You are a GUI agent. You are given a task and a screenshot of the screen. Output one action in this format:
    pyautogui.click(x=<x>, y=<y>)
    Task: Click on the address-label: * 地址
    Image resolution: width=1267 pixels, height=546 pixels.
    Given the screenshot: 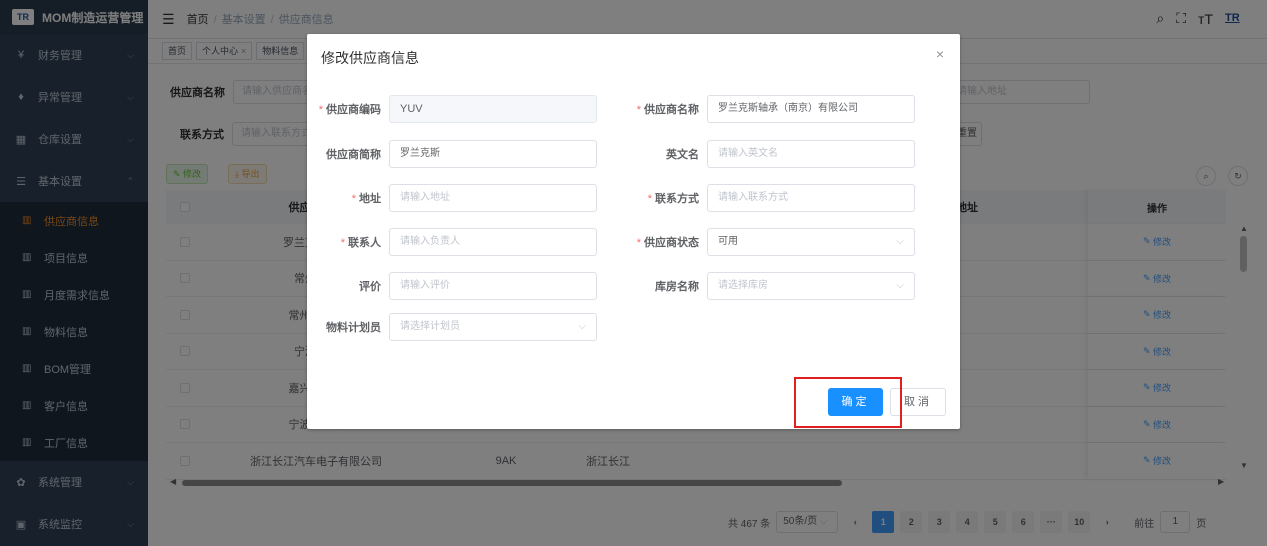 What is the action you would take?
    pyautogui.click(x=366, y=199)
    